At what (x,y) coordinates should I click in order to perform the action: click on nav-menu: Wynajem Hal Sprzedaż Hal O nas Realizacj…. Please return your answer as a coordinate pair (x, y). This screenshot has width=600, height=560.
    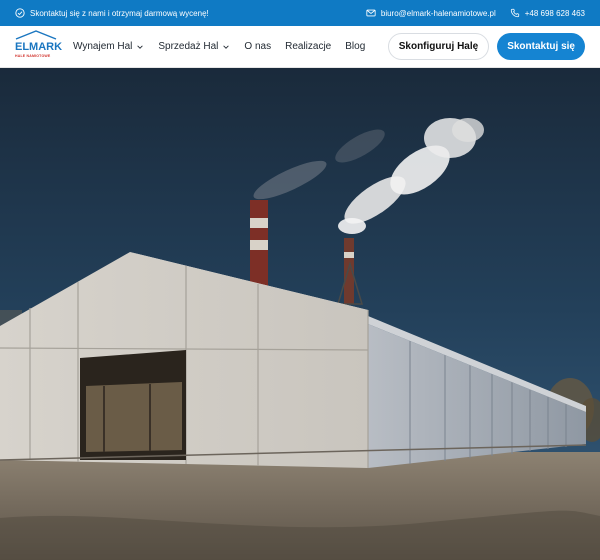
    Looking at the image, I should click on (219, 46).